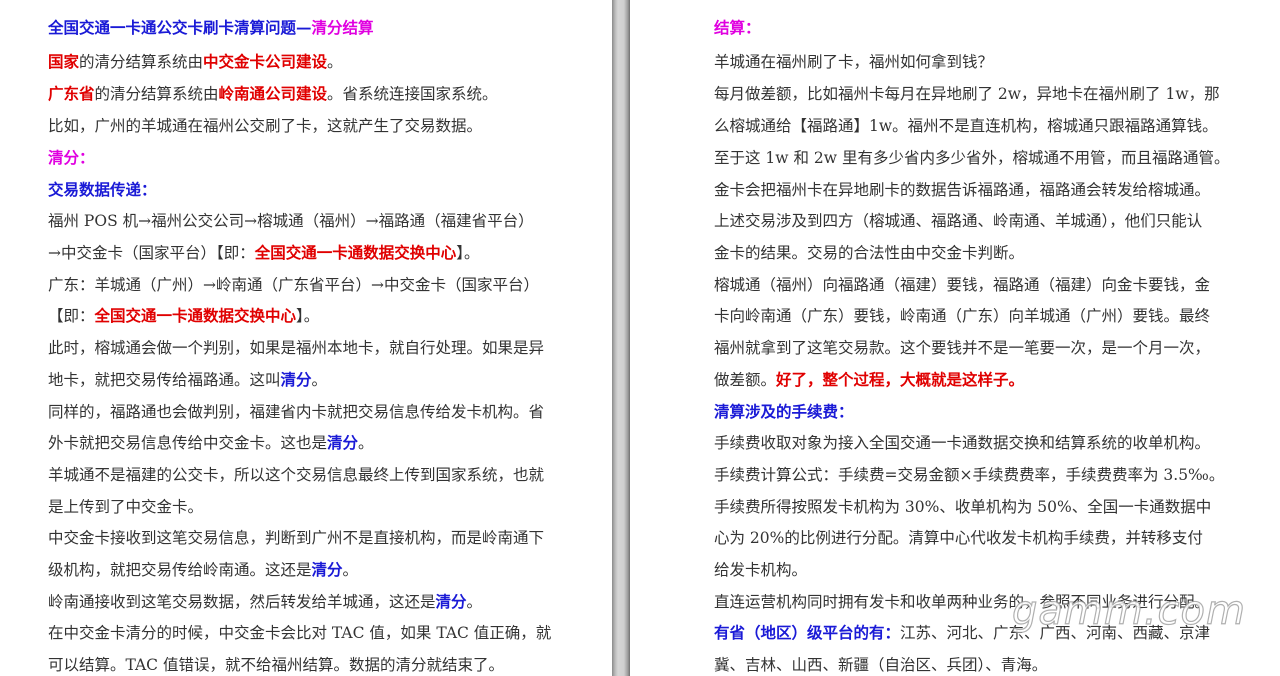 This screenshot has width=1280, height=676. I want to click on doc-line-r21: 冀、吉林、山西、新疆（自治区、兵团）、青海。, so click(881, 665).